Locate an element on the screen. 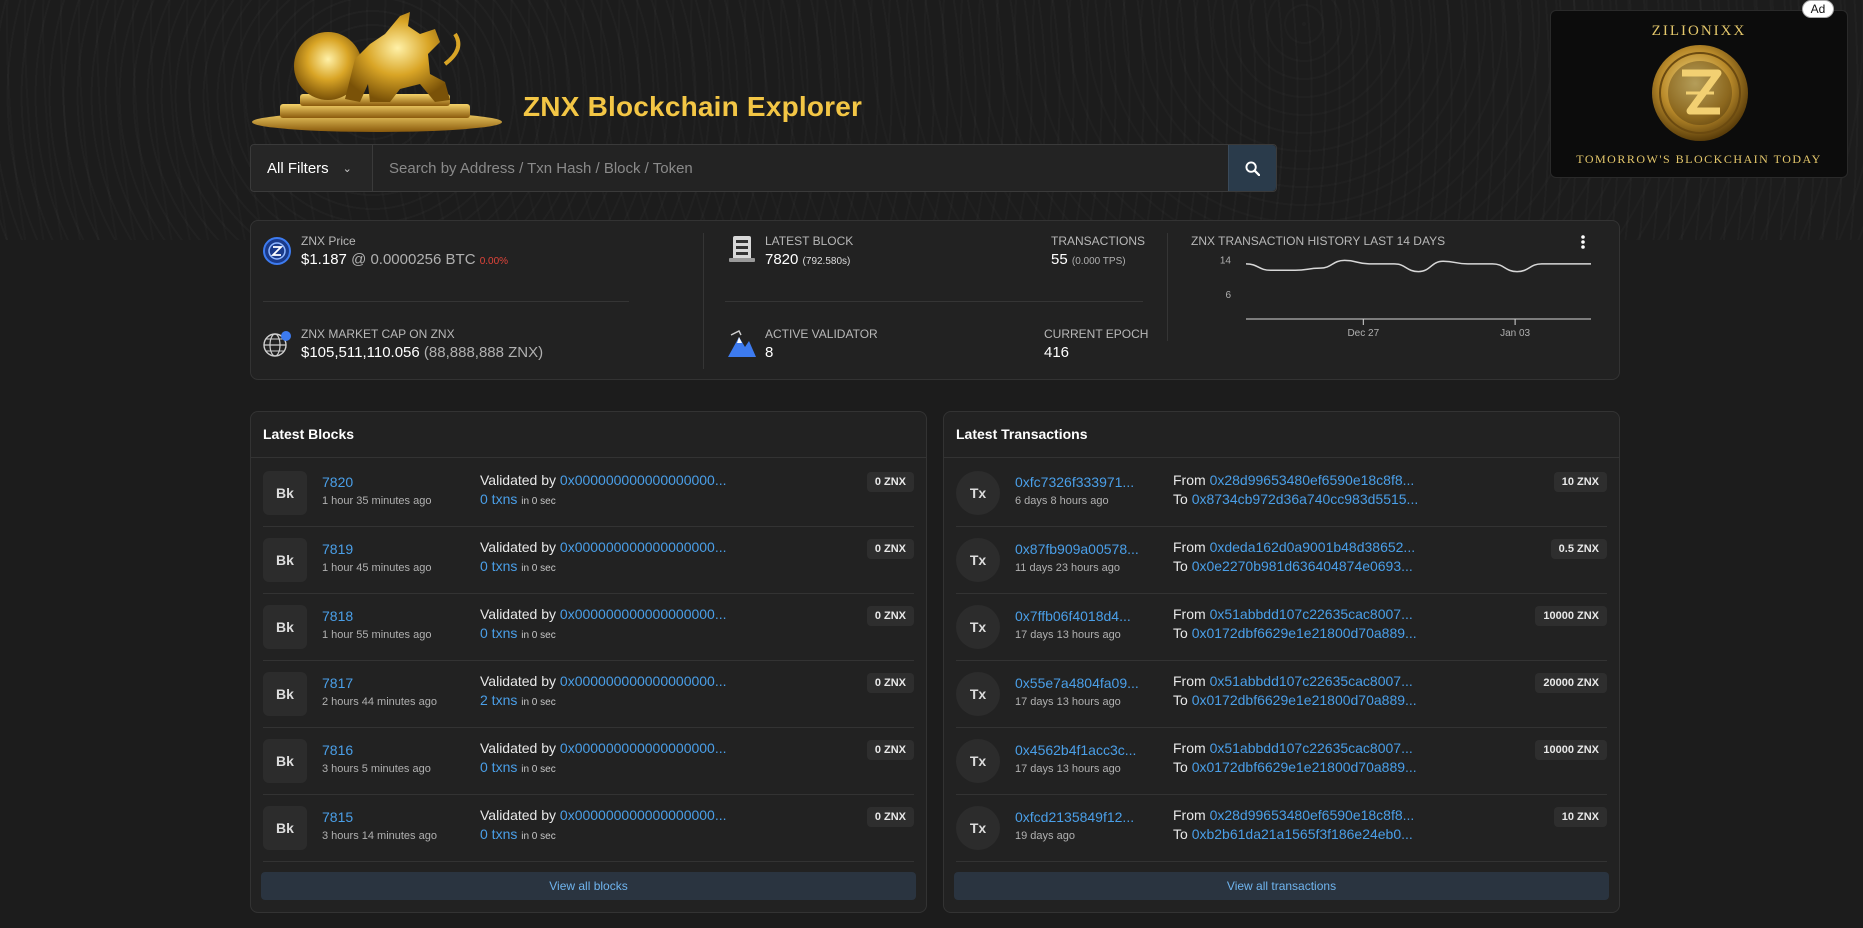 This screenshot has height=928, width=1863. marketcap-supply: (88,888,888 ZNX) is located at coordinates (483, 352).